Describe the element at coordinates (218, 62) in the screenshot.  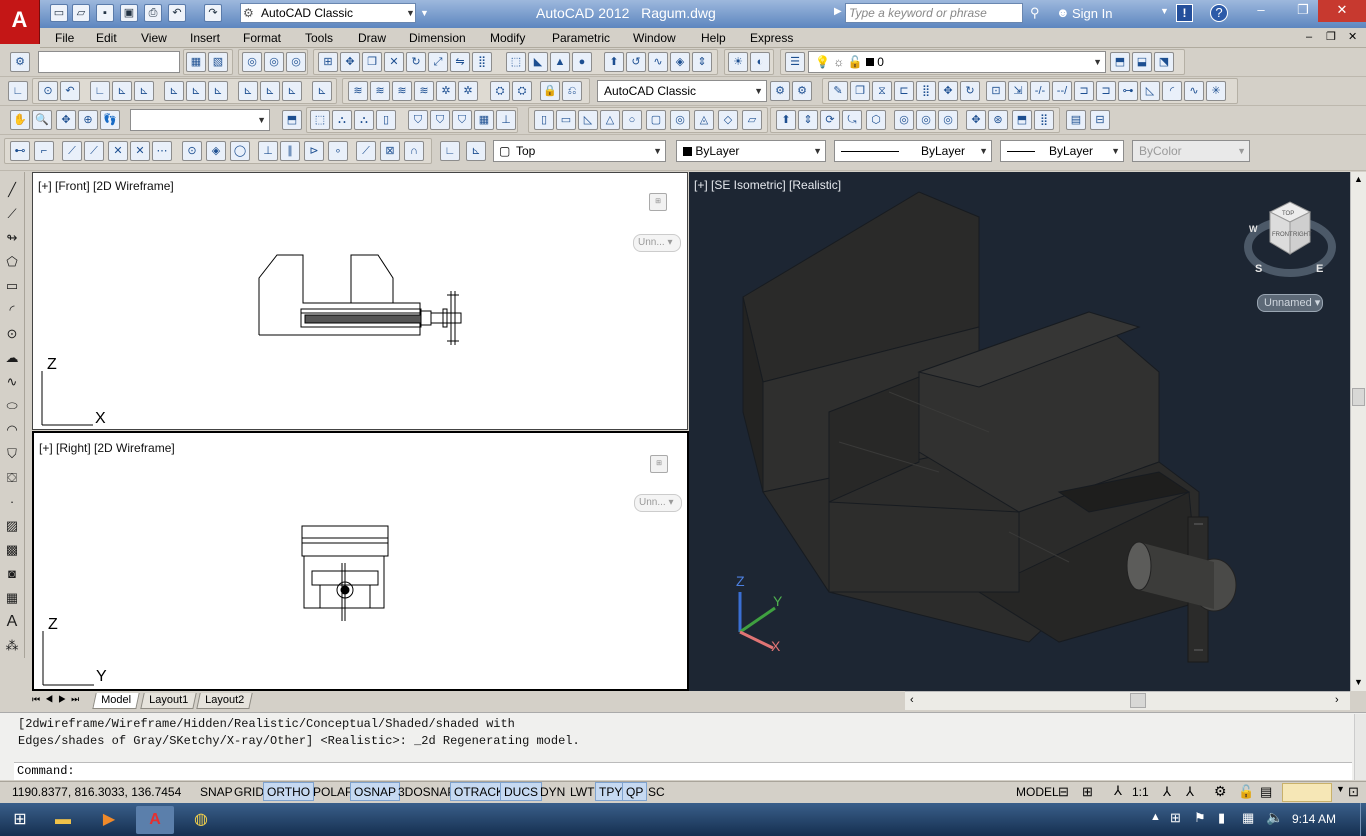
I see `ungroup-icon: ▧` at that location.